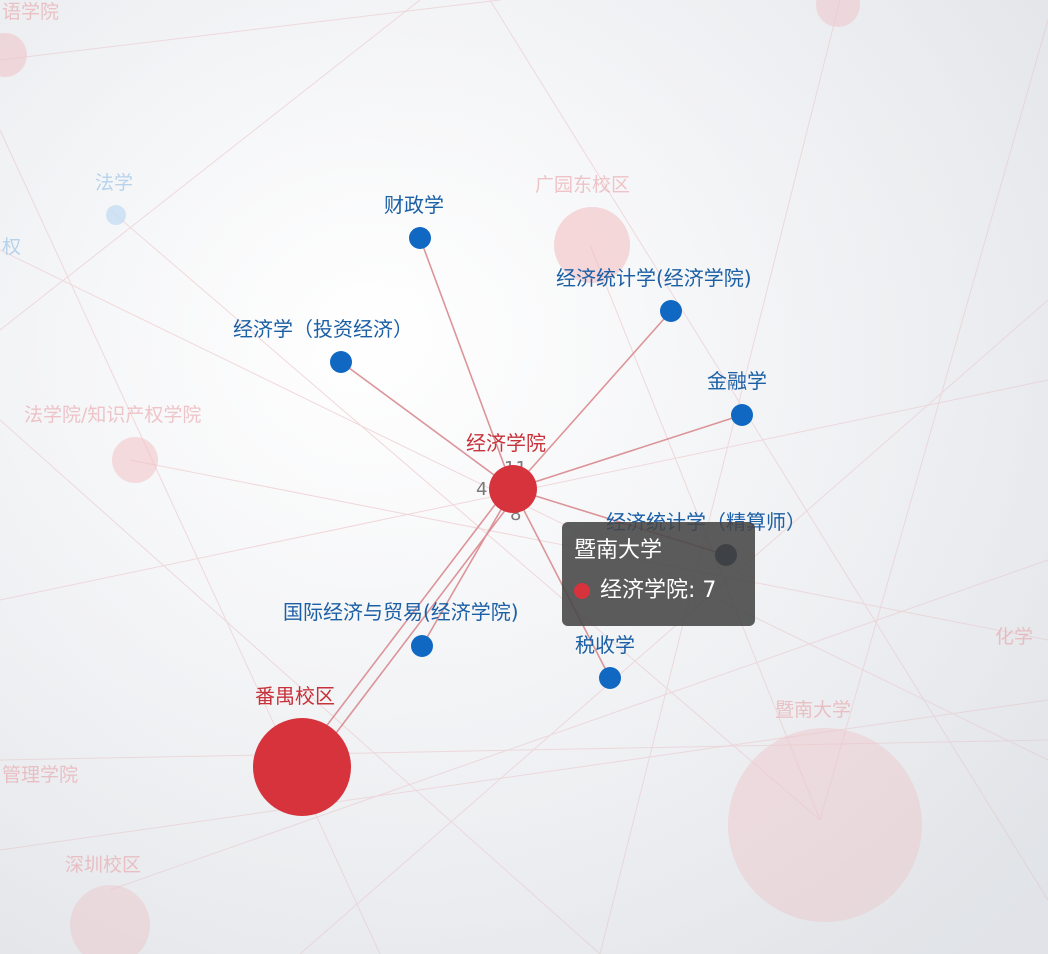  Describe the element at coordinates (302, 767) in the screenshot. I see `node-panyu` at that location.